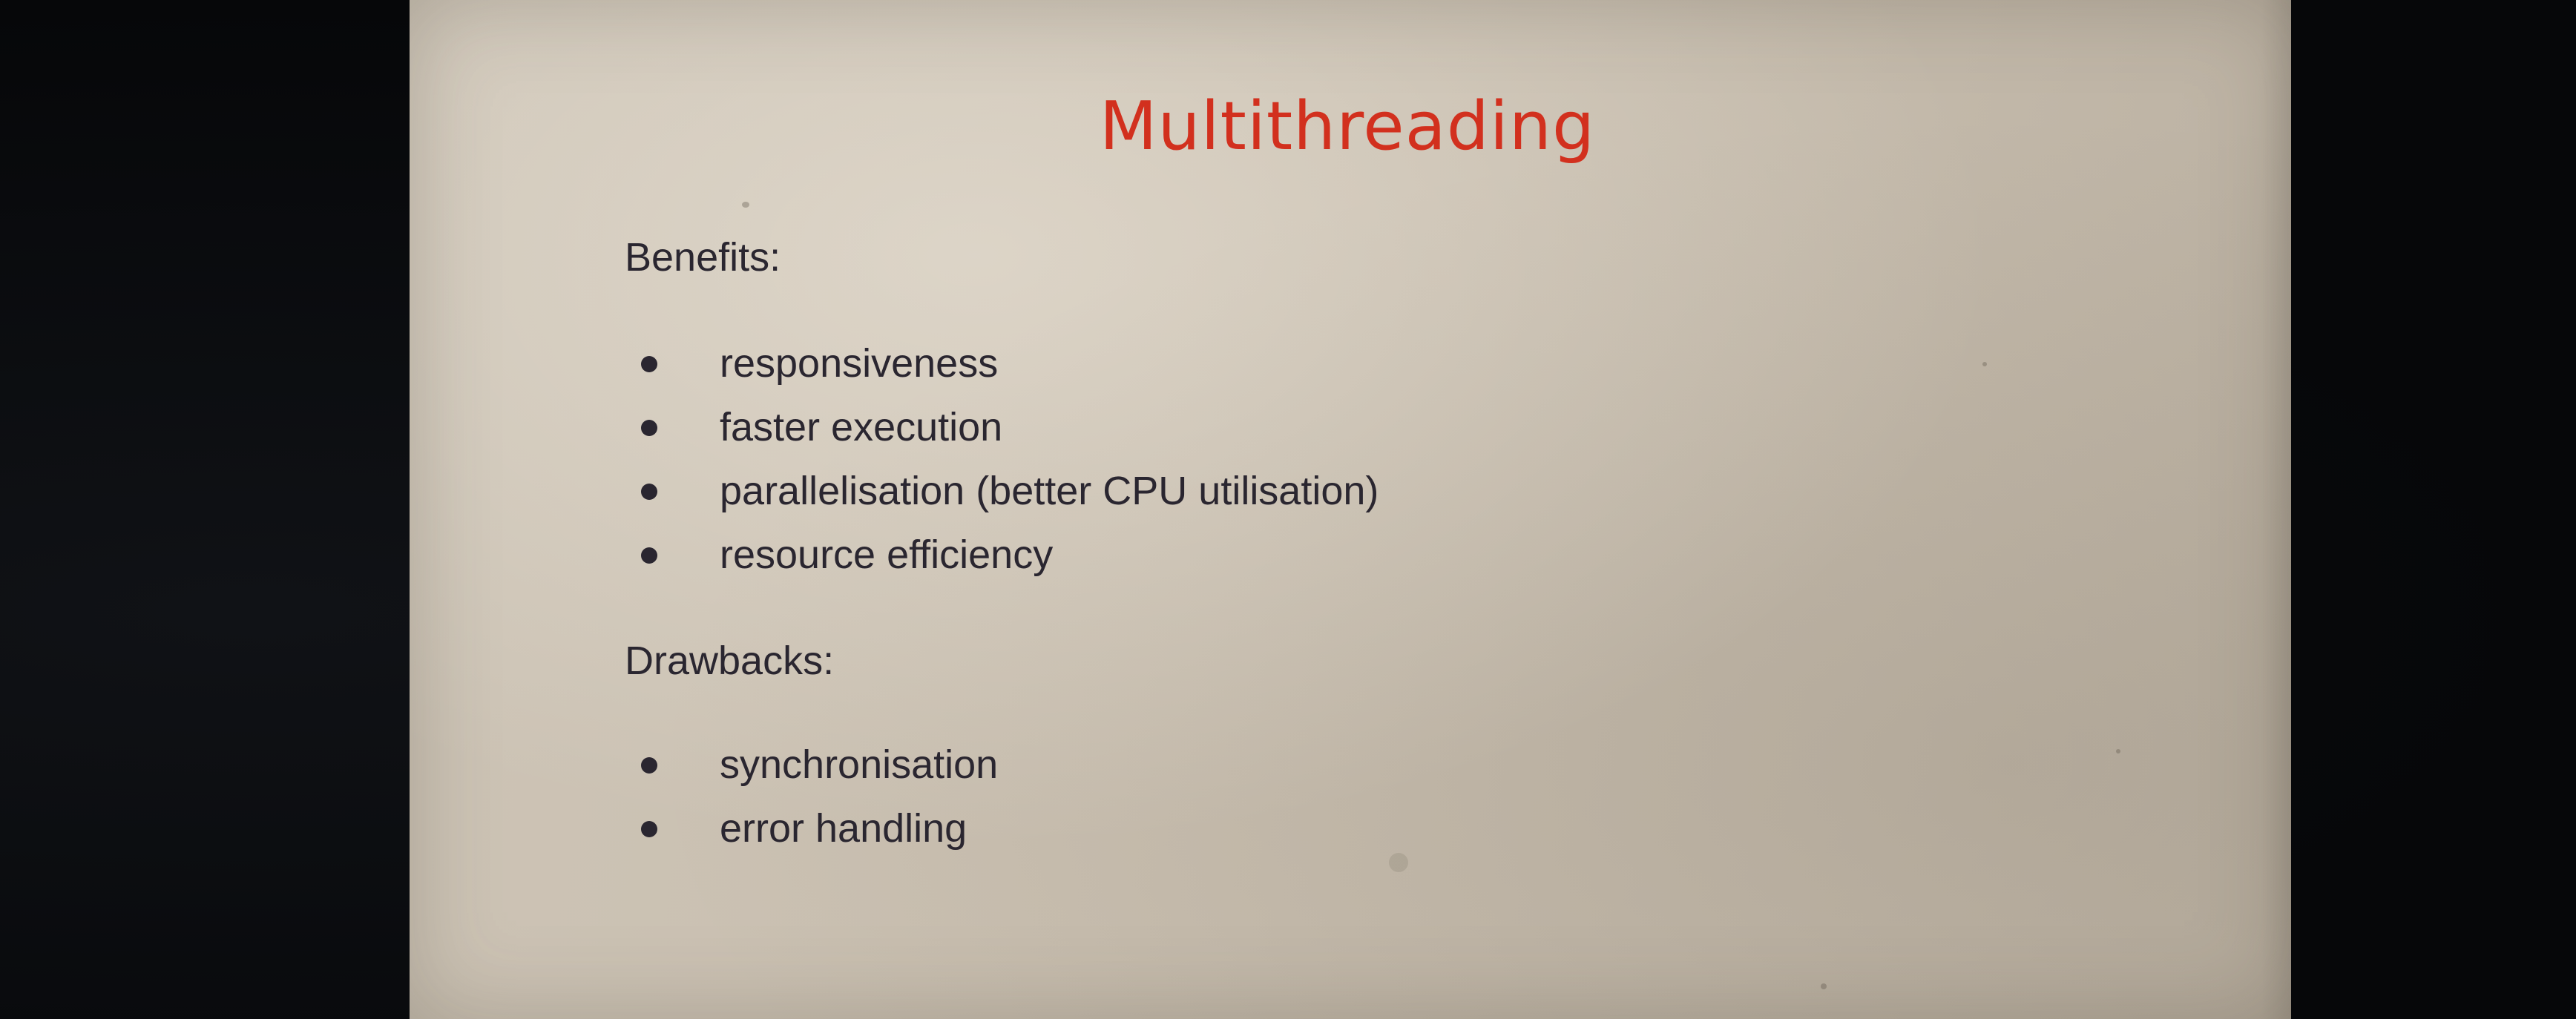 The width and height of the screenshot is (2576, 1019). What do you see at coordinates (861, 427) in the screenshot?
I see `list-item-label: faster execution` at bounding box center [861, 427].